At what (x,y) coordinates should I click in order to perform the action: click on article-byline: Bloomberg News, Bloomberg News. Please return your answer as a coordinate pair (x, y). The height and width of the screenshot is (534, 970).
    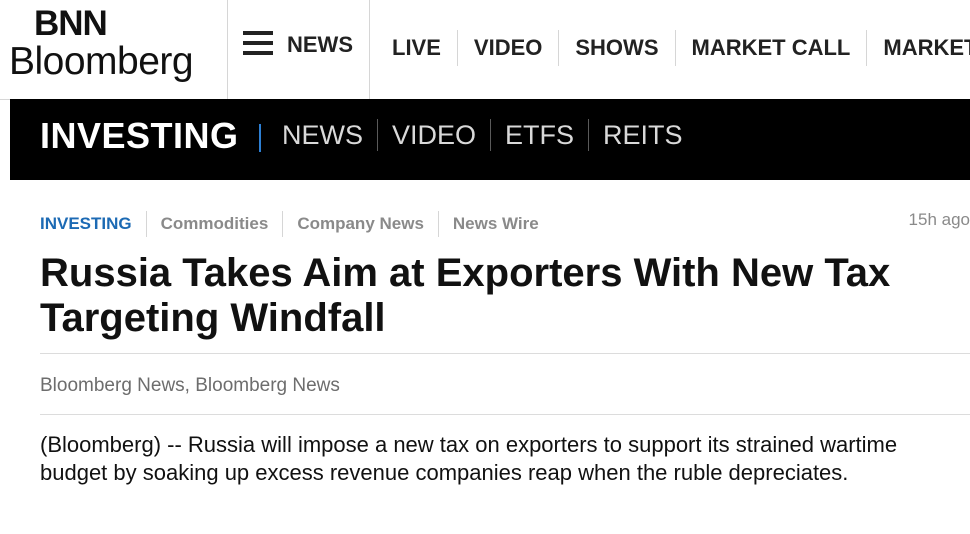
    Looking at the image, I should click on (190, 385).